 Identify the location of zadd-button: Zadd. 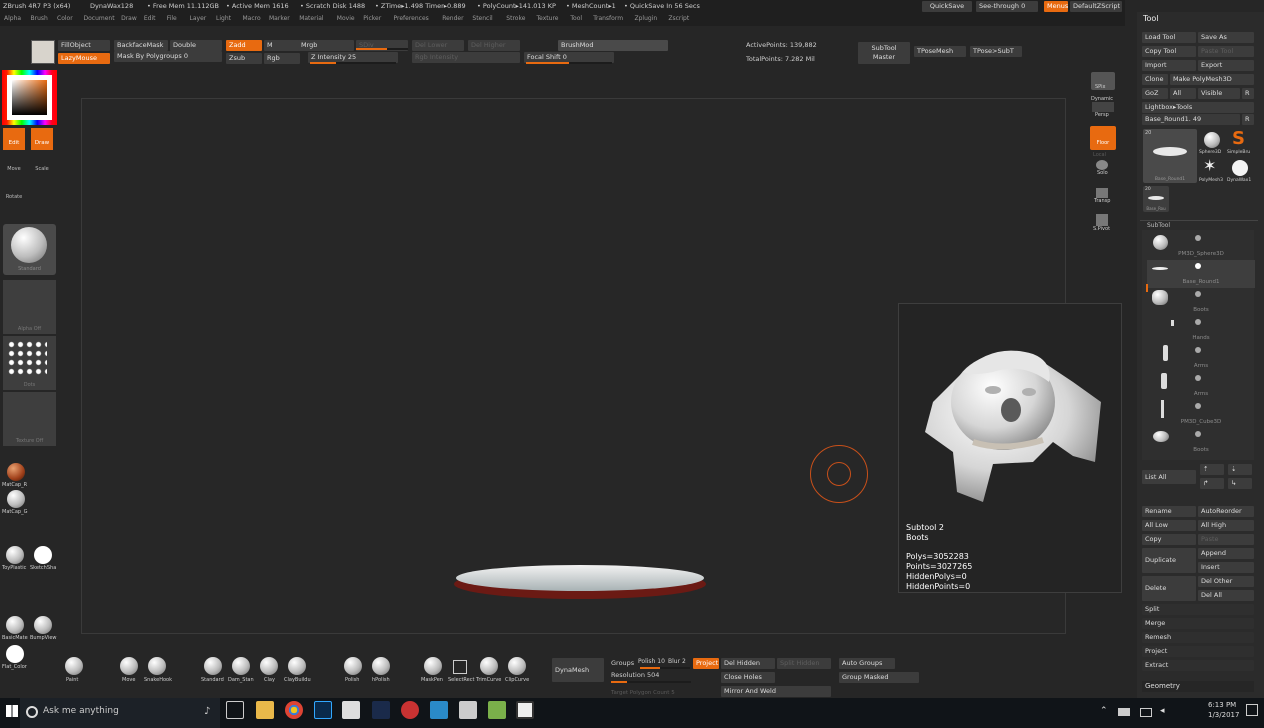
(244, 45).